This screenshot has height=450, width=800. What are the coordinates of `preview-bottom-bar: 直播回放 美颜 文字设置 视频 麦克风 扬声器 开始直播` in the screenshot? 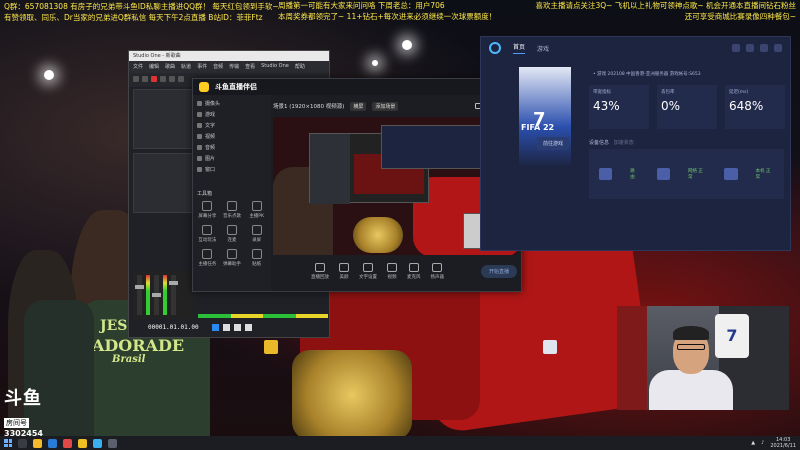 It's located at (395, 271).